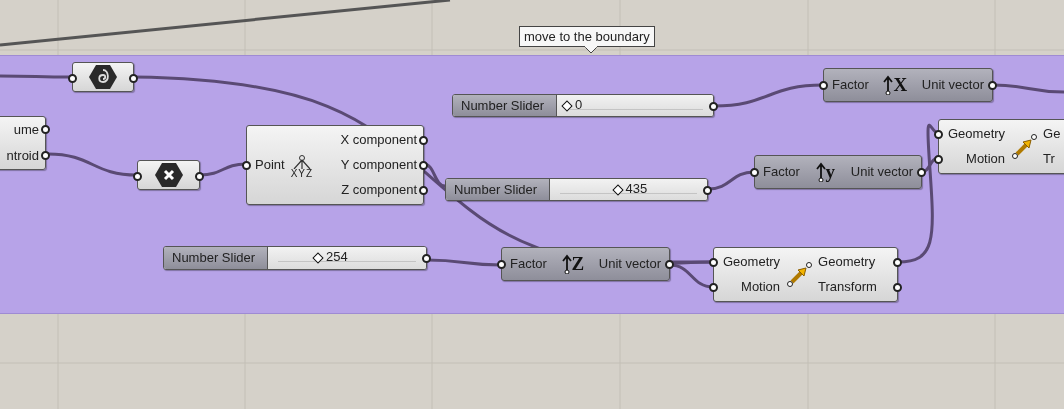 The image size is (1064, 409). I want to click on port-label: Z component, so click(379, 190).